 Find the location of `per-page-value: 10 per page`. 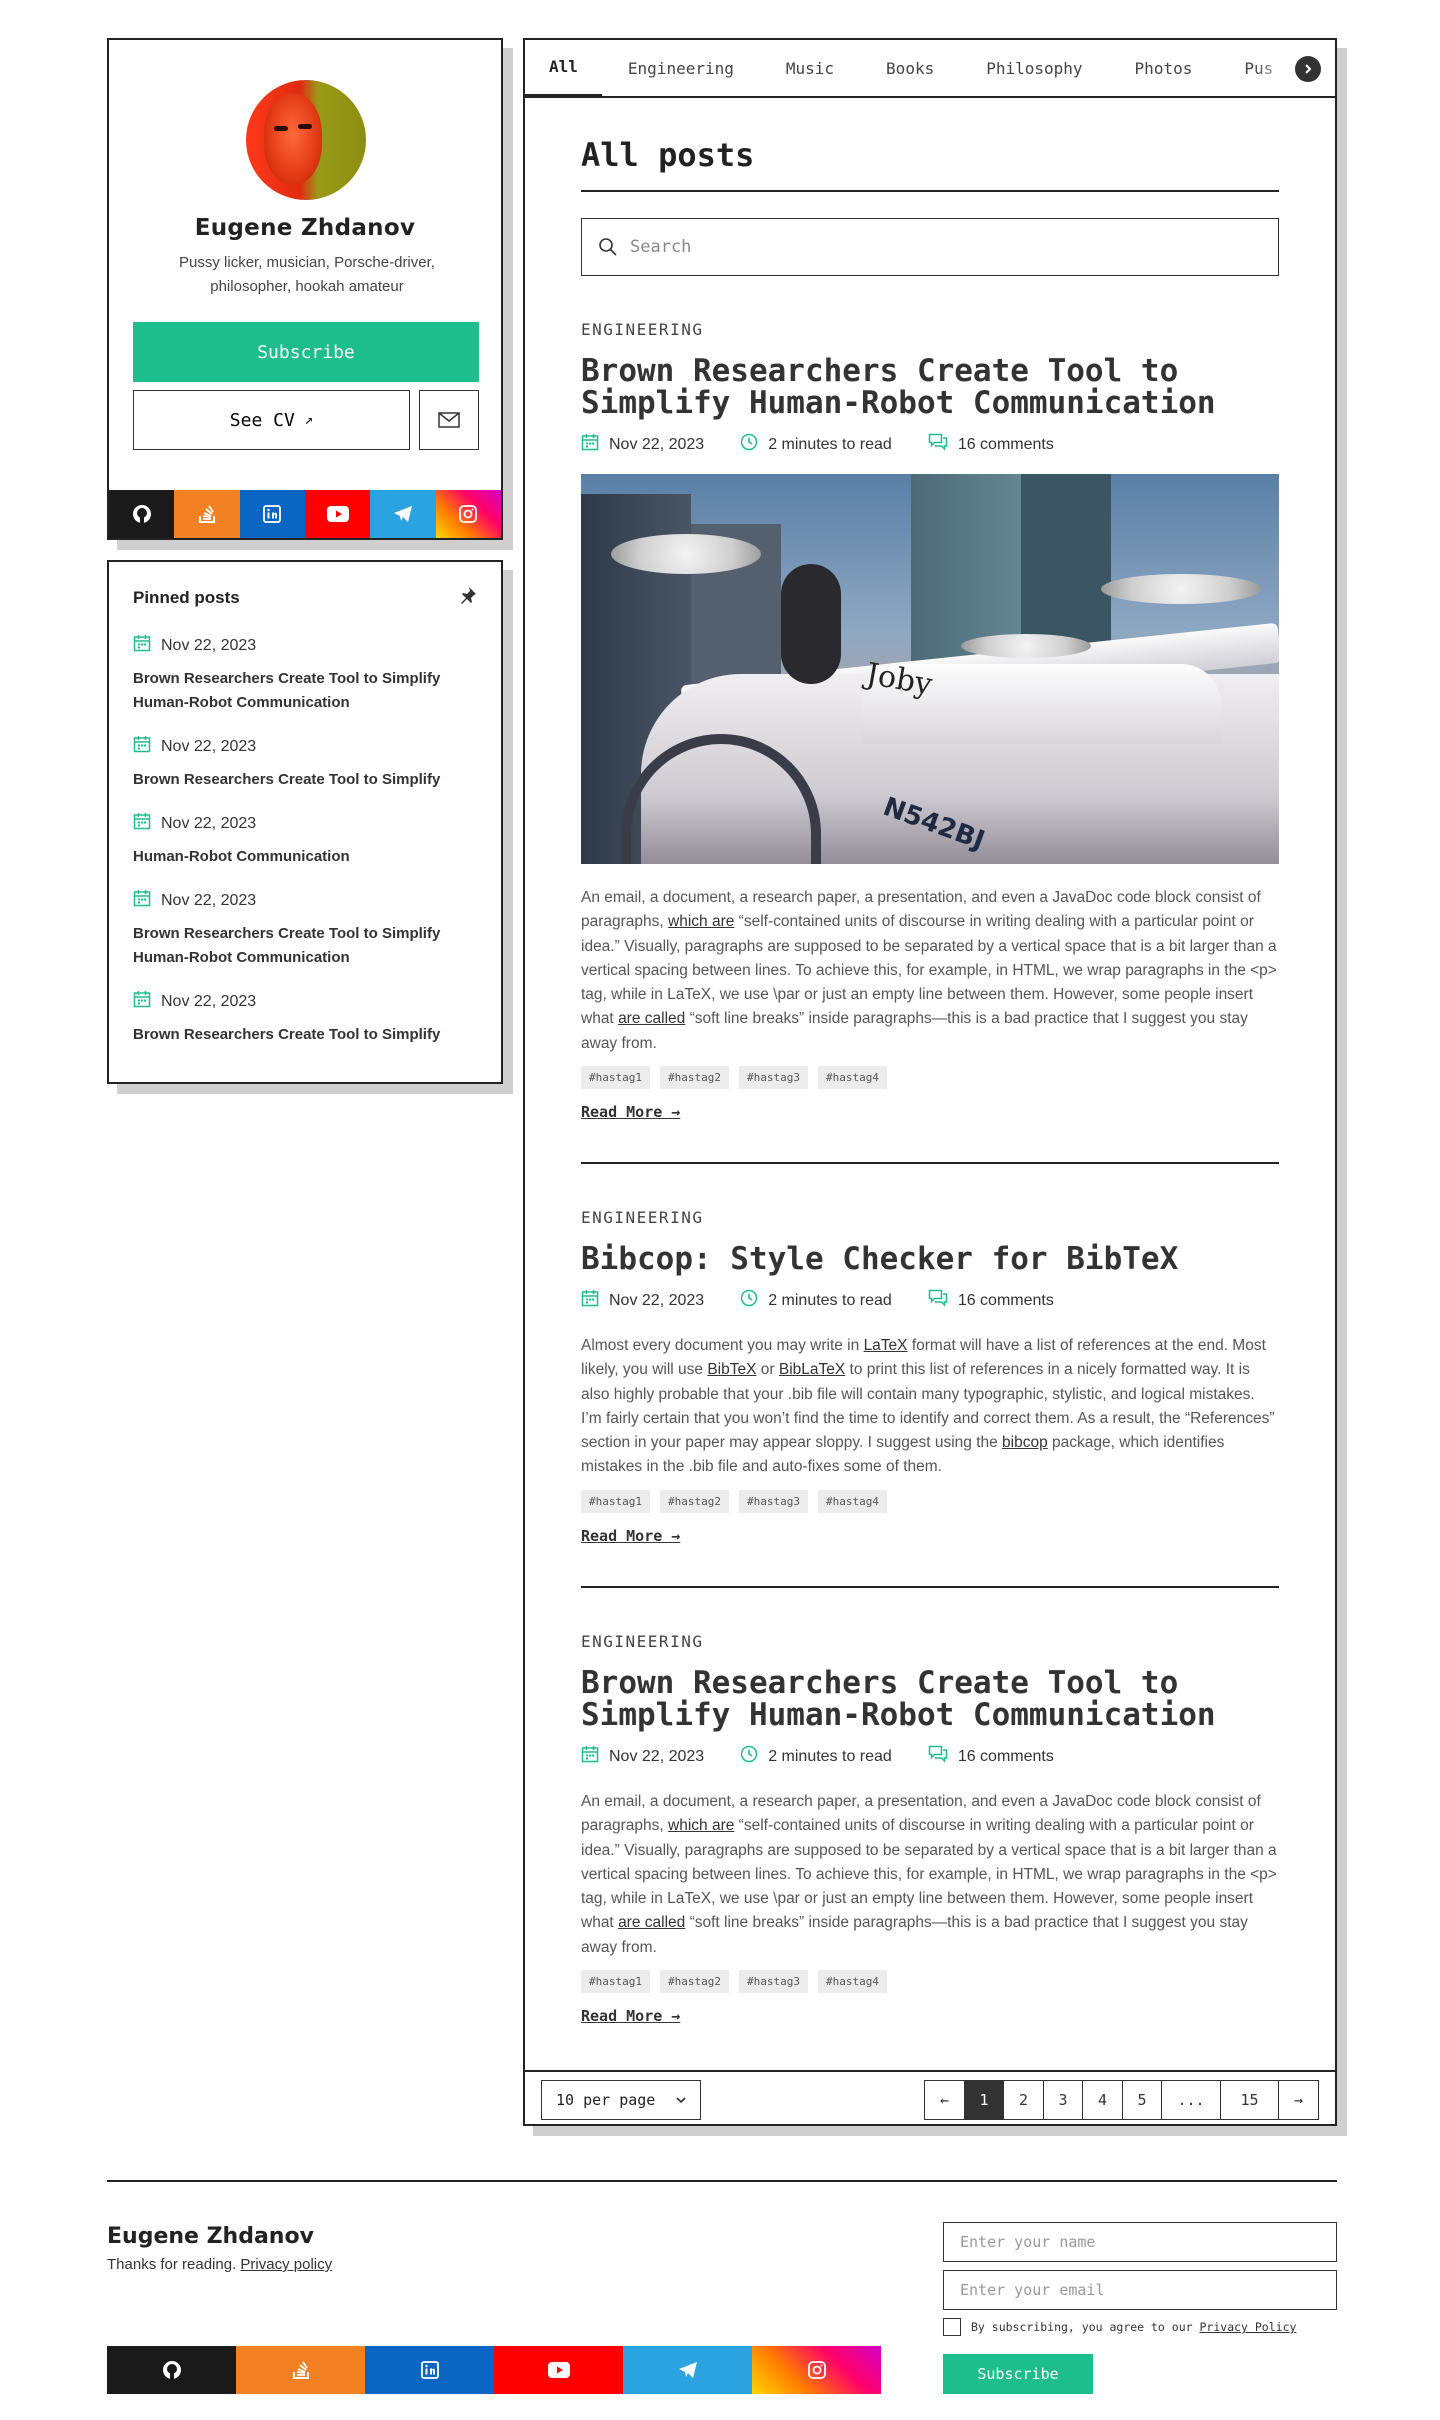

per-page-value: 10 per page is located at coordinates (606, 2100).